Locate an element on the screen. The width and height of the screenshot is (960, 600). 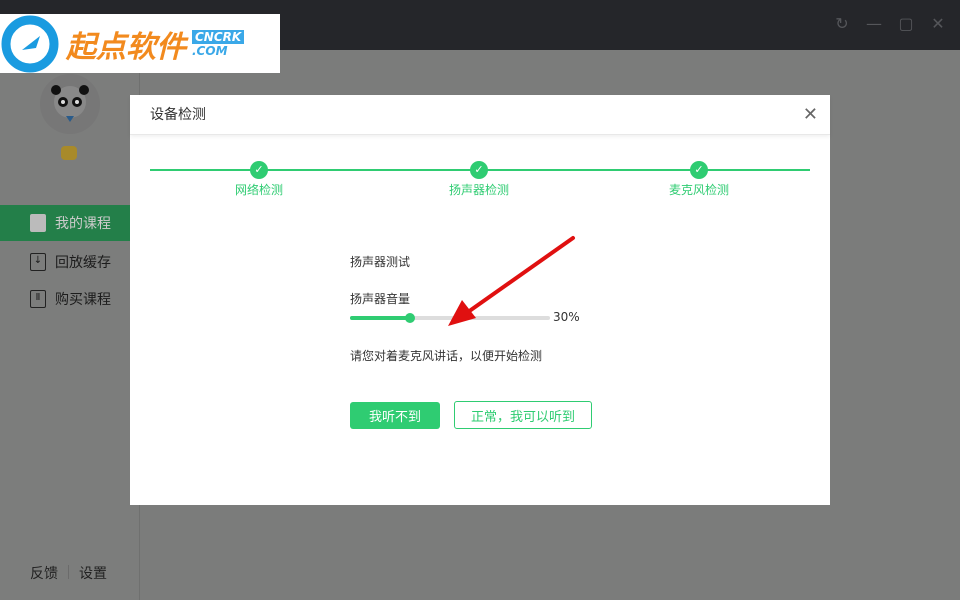
red-arrow-annotation is located at coordinates (511, 281).